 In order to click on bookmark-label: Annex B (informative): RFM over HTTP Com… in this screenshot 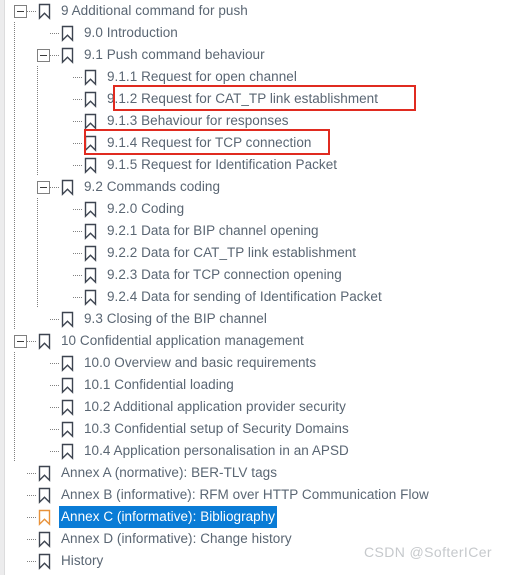, I will do `click(245, 495)`.